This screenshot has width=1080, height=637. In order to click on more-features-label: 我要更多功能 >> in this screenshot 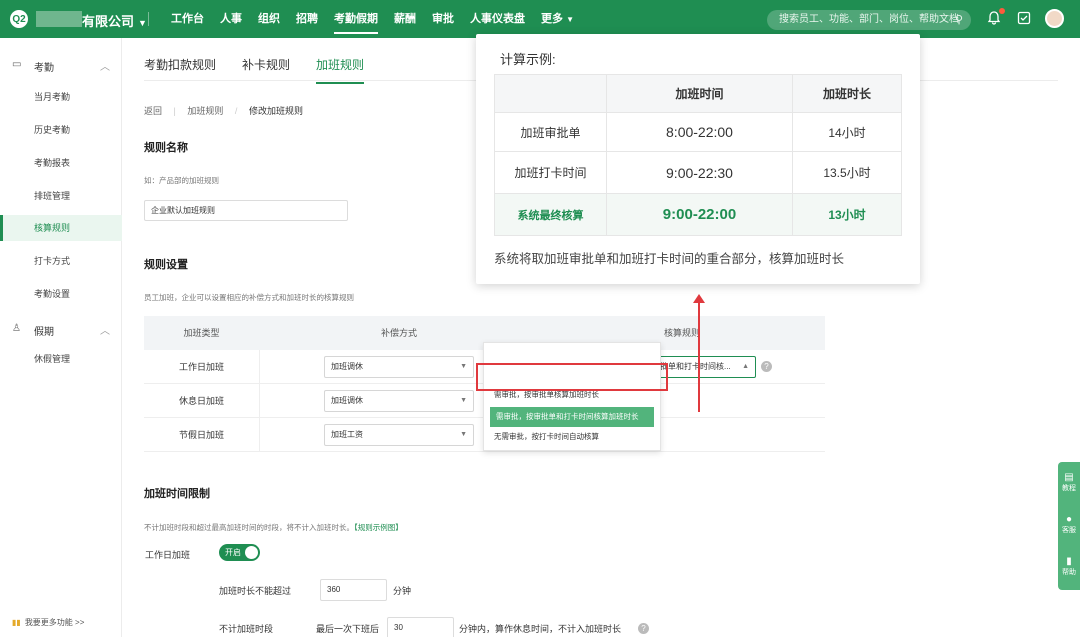, I will do `click(54, 622)`.